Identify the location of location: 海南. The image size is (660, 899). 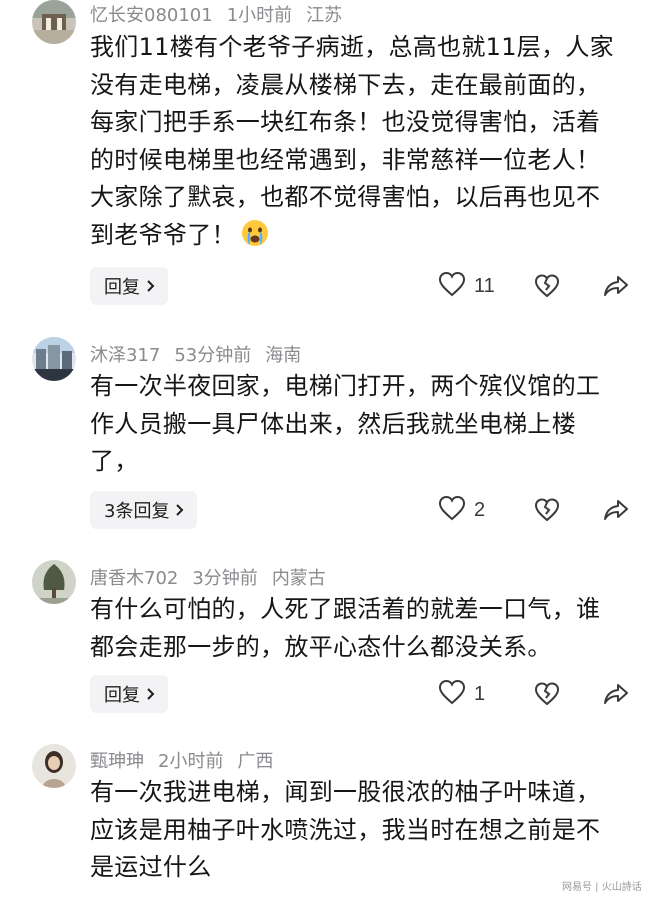
(283, 355).